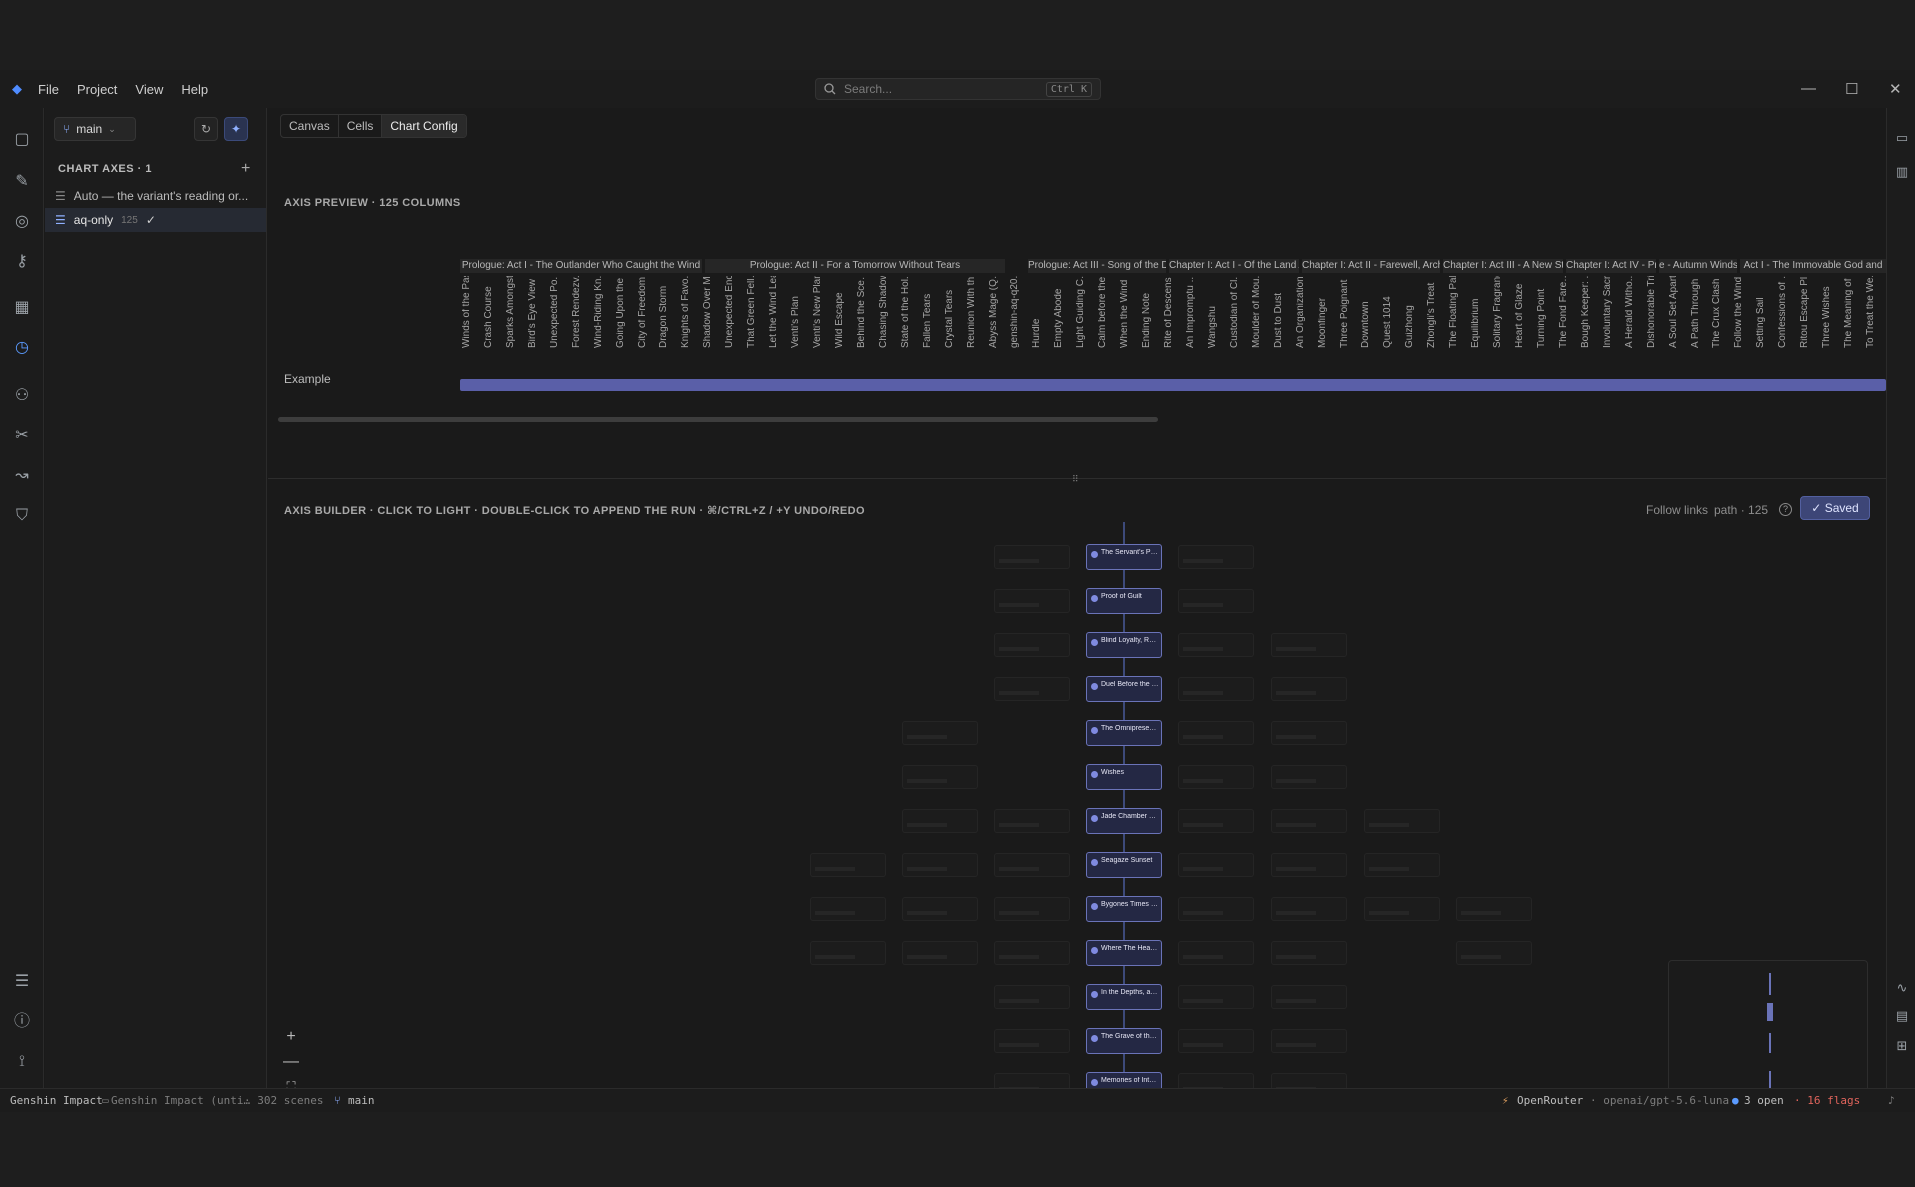 This screenshot has height=1187, width=1915. I want to click on refresh-button: ↻, so click(206, 129).